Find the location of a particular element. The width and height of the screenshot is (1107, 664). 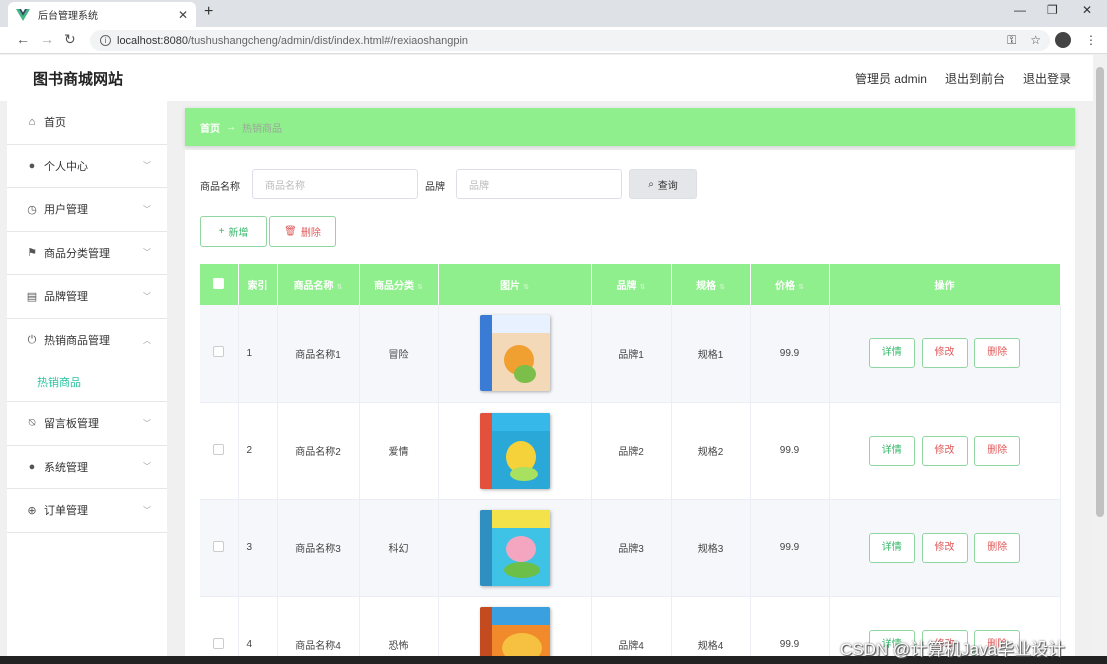

sidebar-item-user-management: ◷ 用户管理 ﹀ is located at coordinates (87, 210).